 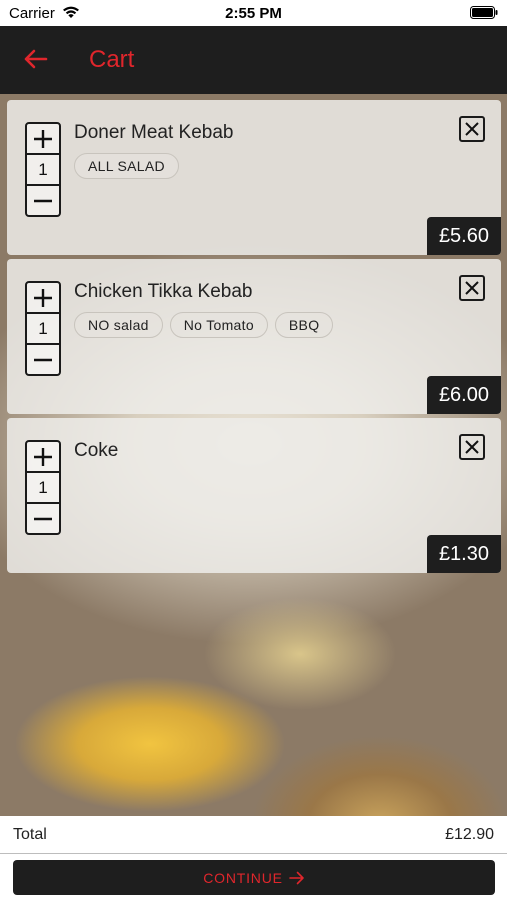 What do you see at coordinates (253, 60) in the screenshot?
I see `nav-bar: Cart` at bounding box center [253, 60].